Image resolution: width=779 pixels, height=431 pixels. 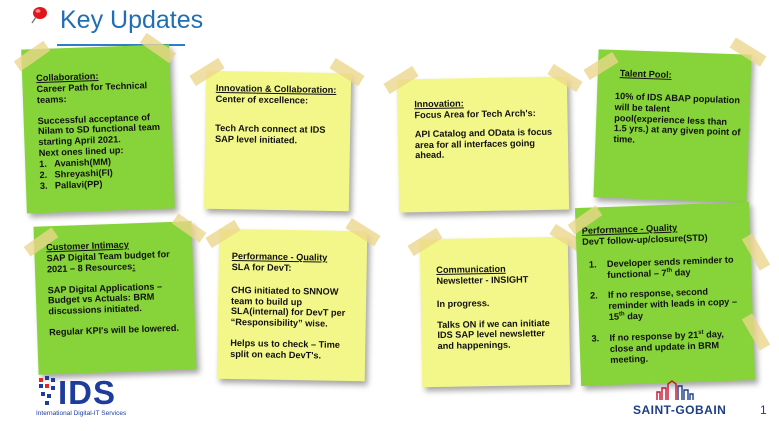 I want to click on saint-gobain-logo-text: SAINT-GOBAIN, so click(x=680, y=410).